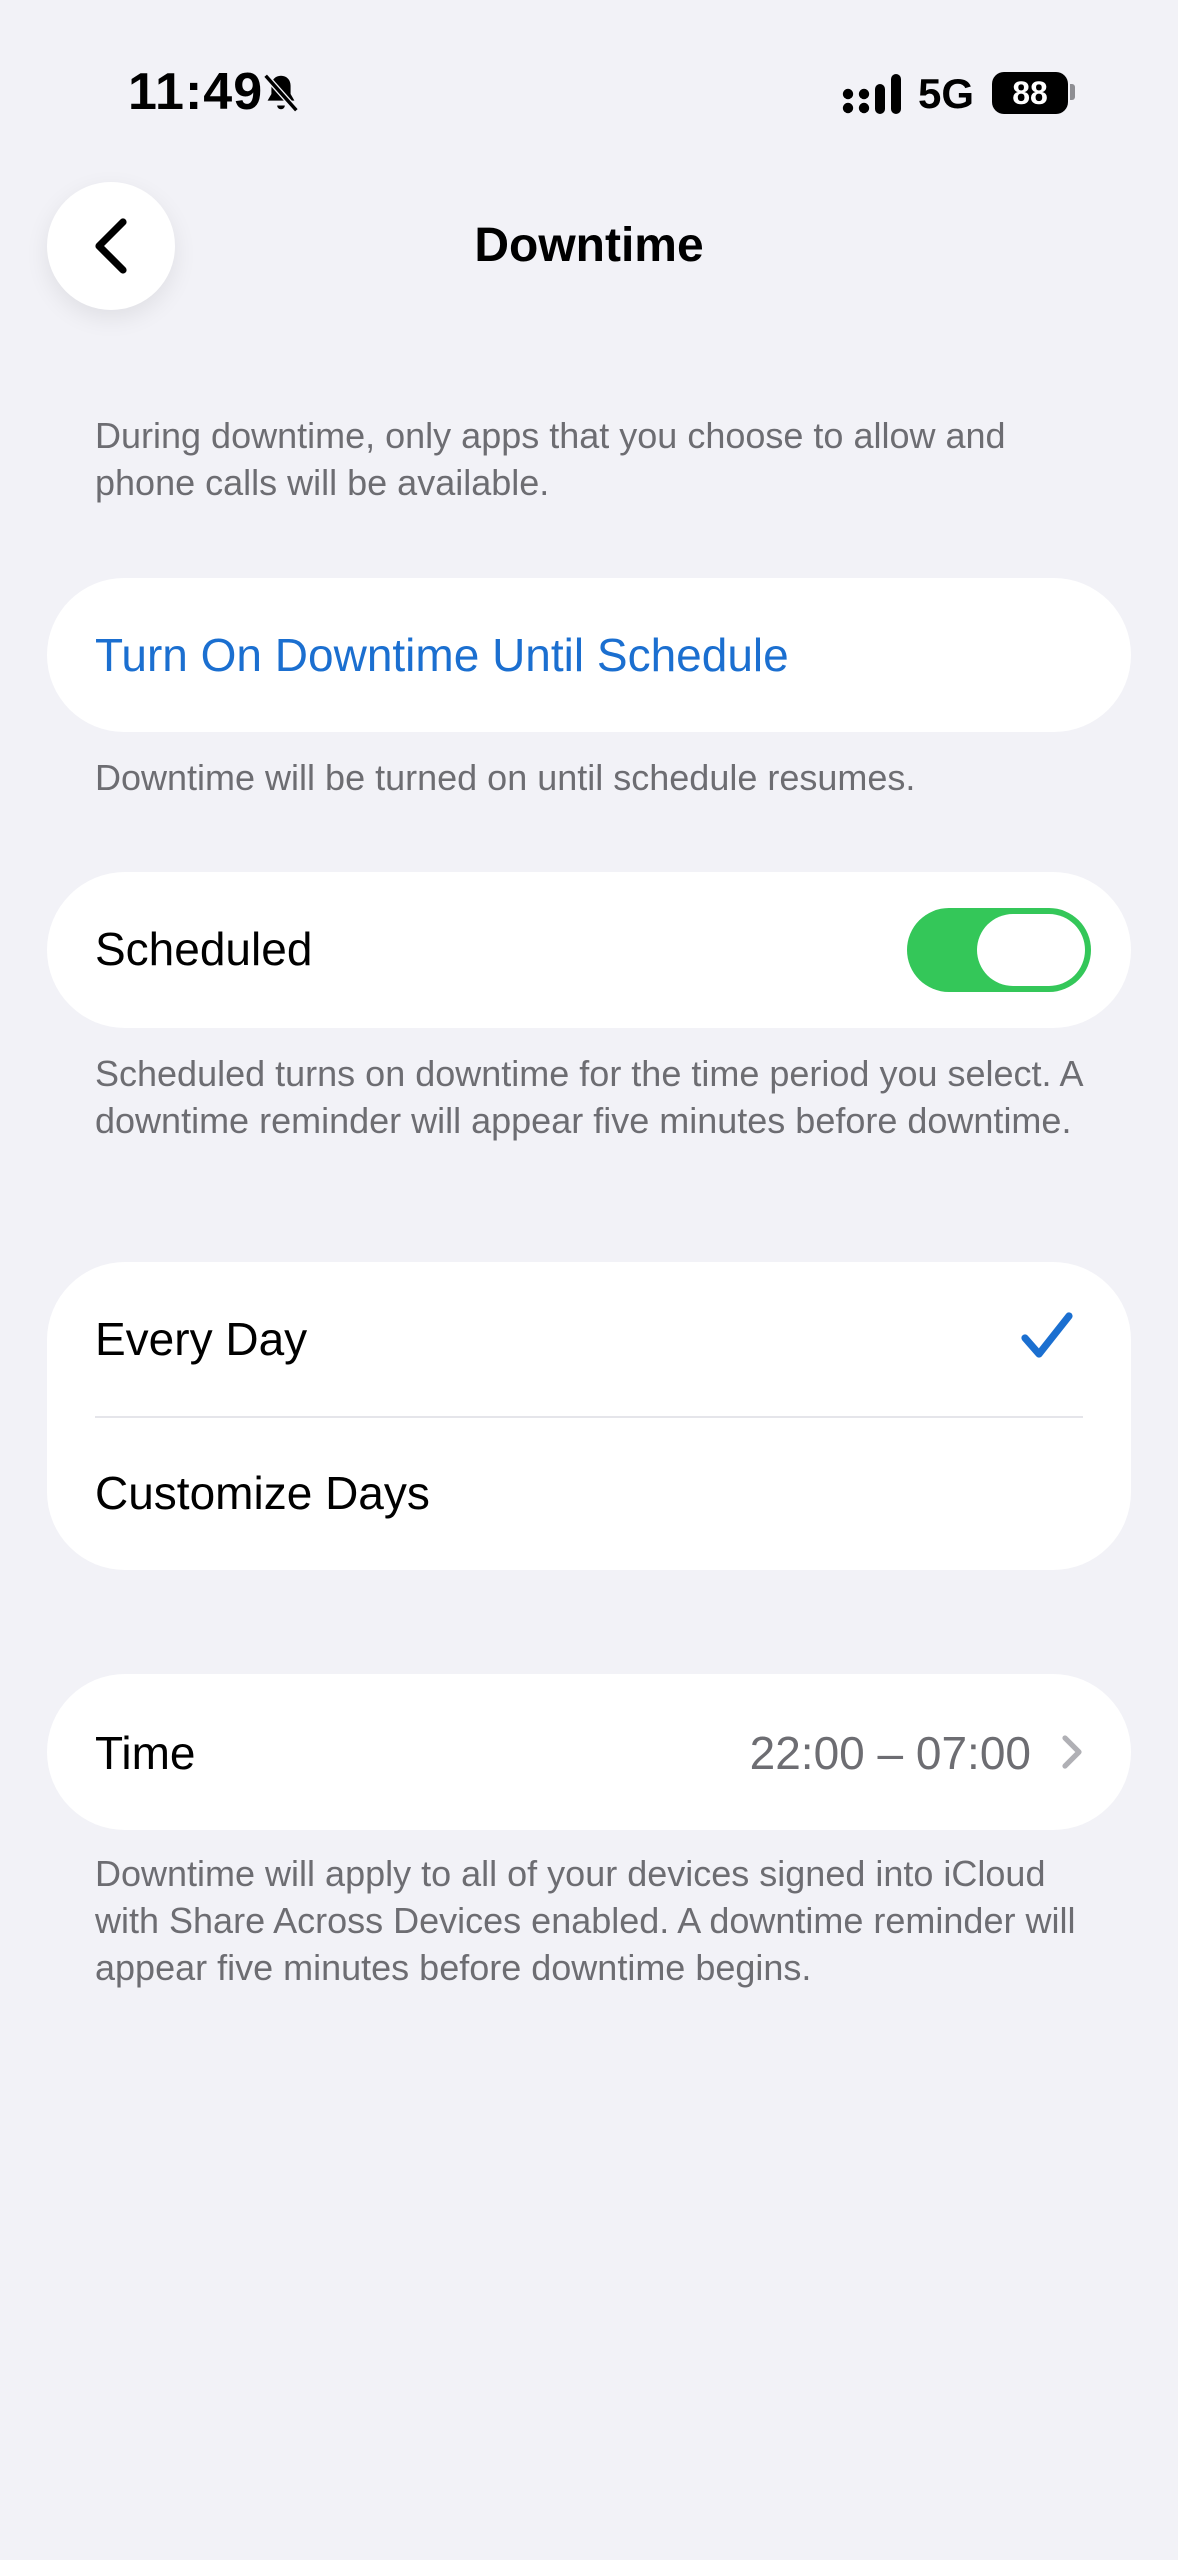 The width and height of the screenshot is (1178, 2560). I want to click on scheduled-toggle, so click(999, 950).